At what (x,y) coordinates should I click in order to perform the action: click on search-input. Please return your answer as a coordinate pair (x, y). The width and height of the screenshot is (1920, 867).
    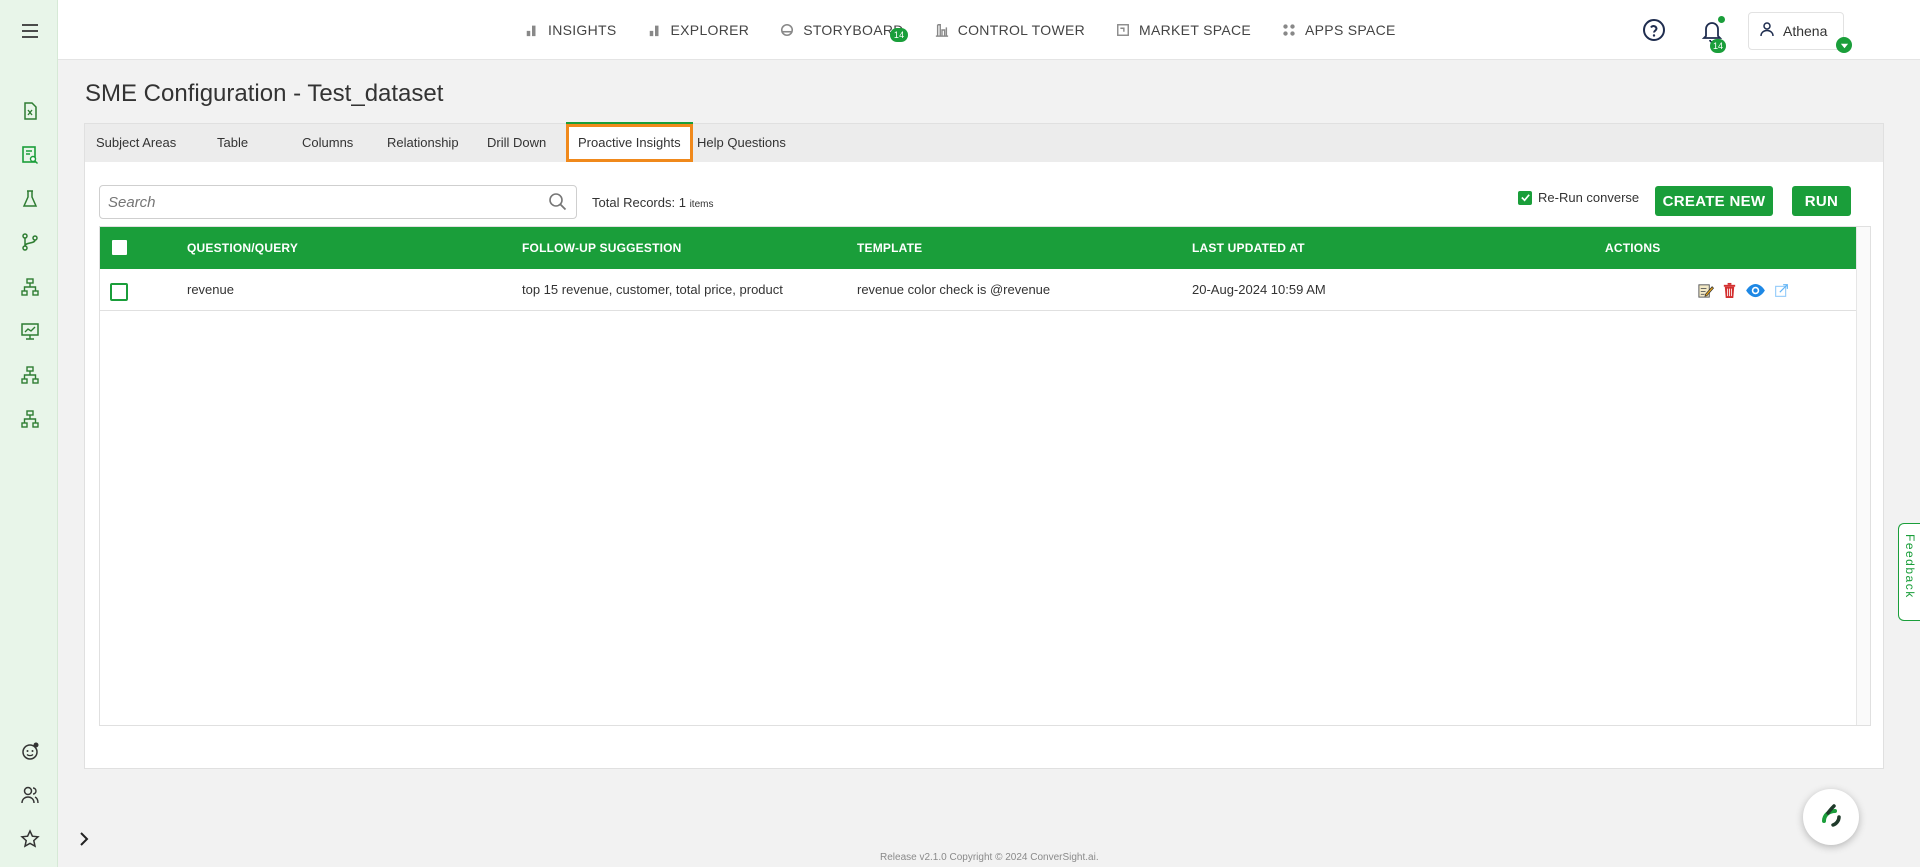
    Looking at the image, I should click on (310, 202).